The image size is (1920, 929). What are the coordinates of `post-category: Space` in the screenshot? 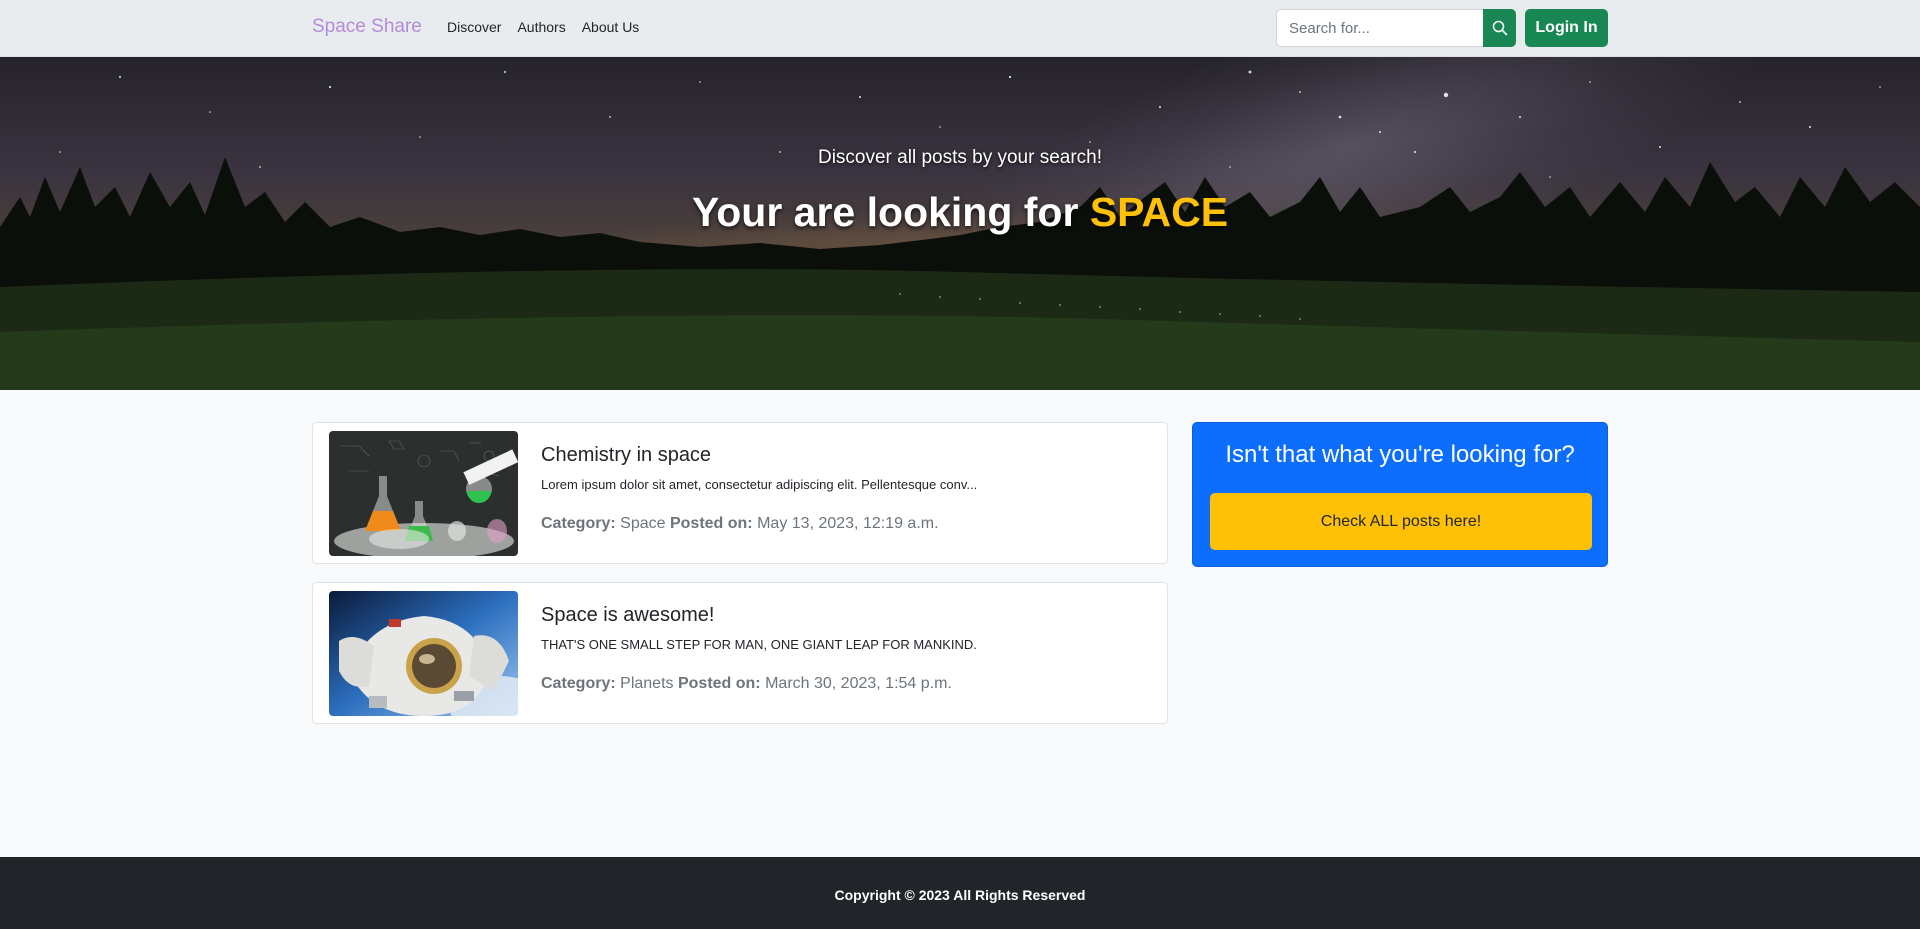 It's located at (643, 523).